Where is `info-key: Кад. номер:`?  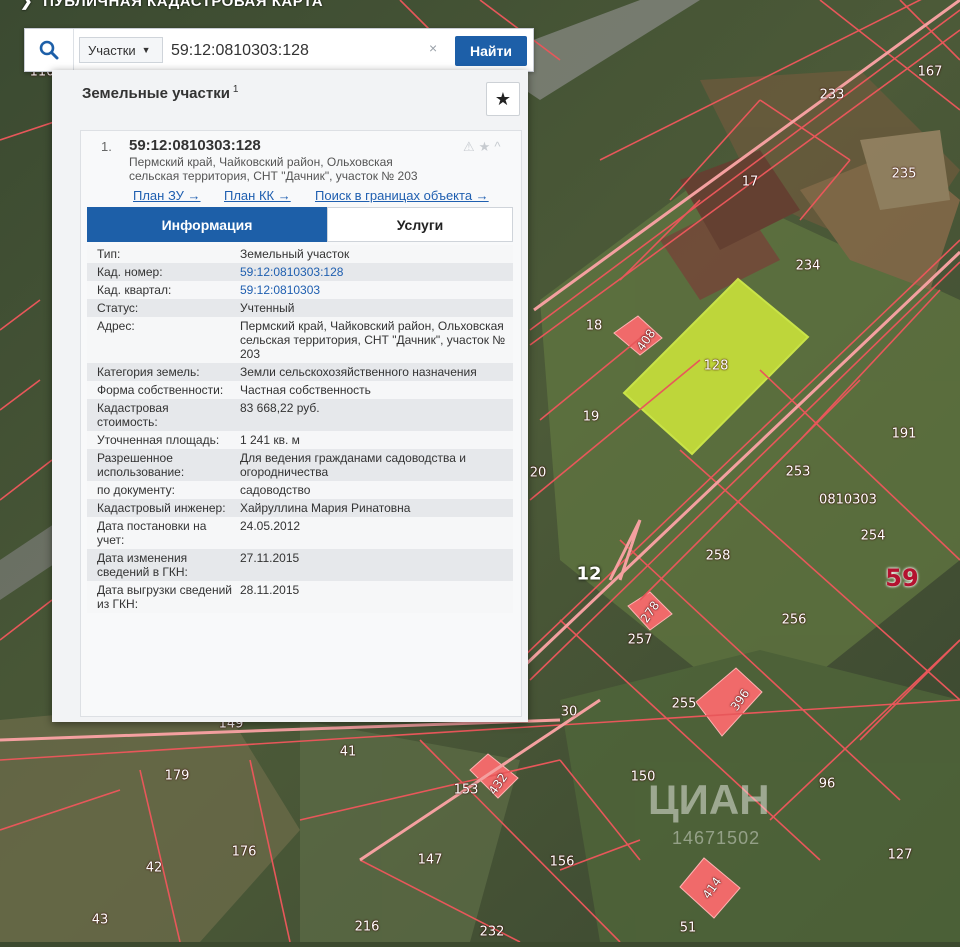 info-key: Кад. номер: is located at coordinates (130, 272).